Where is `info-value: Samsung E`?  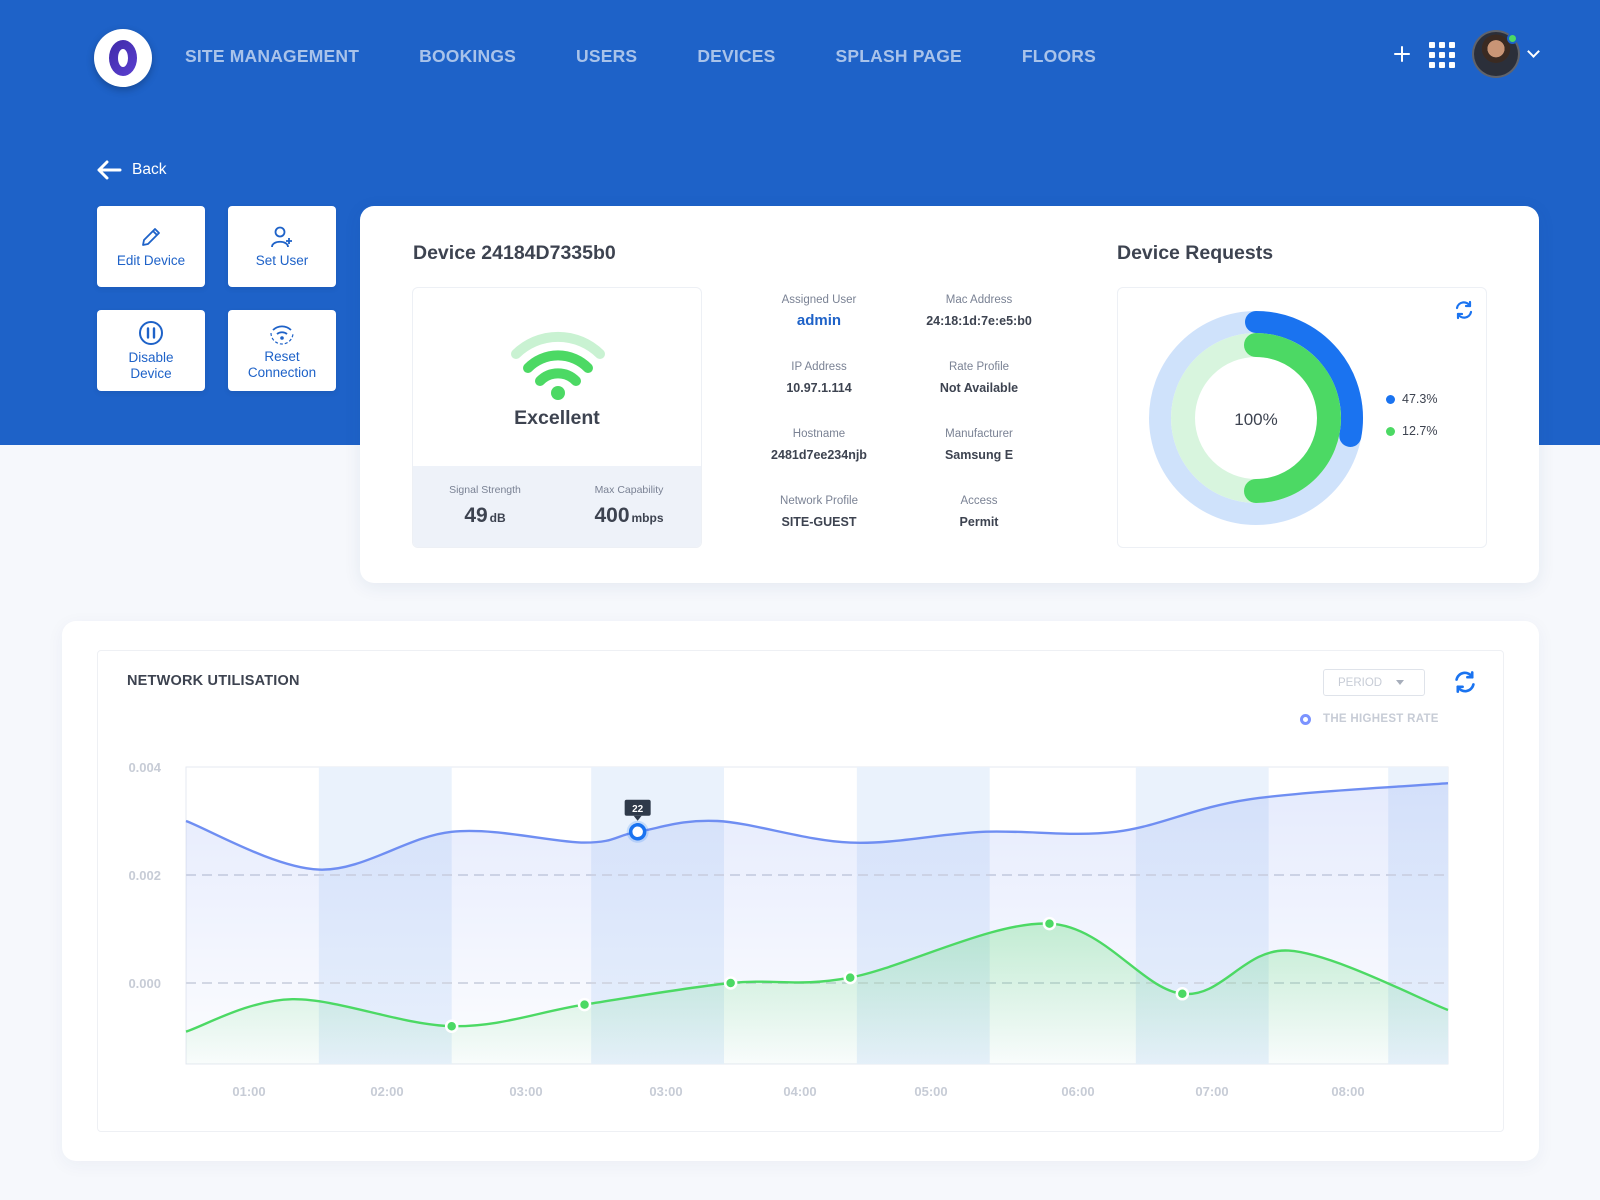 info-value: Samsung E is located at coordinates (979, 455).